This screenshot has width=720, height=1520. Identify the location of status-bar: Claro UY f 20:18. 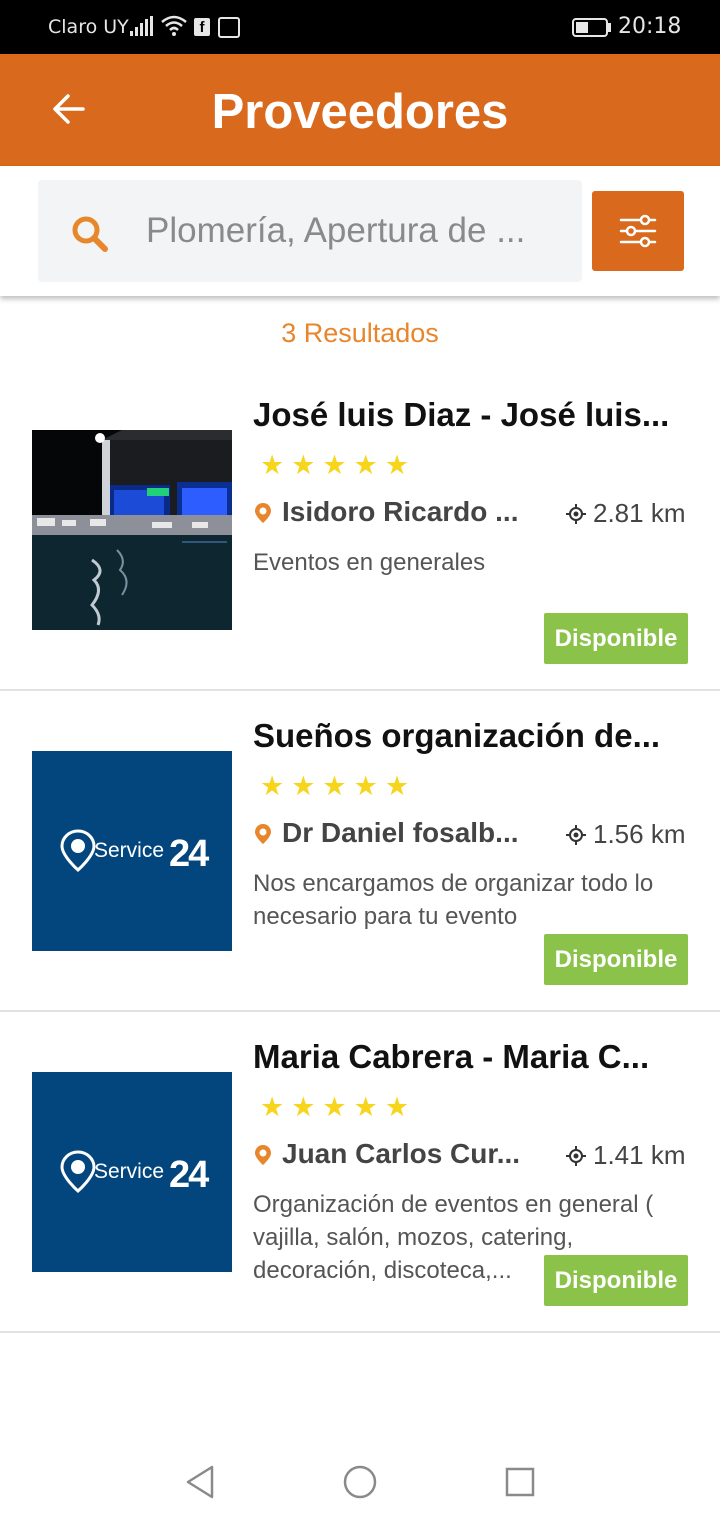
(360, 27).